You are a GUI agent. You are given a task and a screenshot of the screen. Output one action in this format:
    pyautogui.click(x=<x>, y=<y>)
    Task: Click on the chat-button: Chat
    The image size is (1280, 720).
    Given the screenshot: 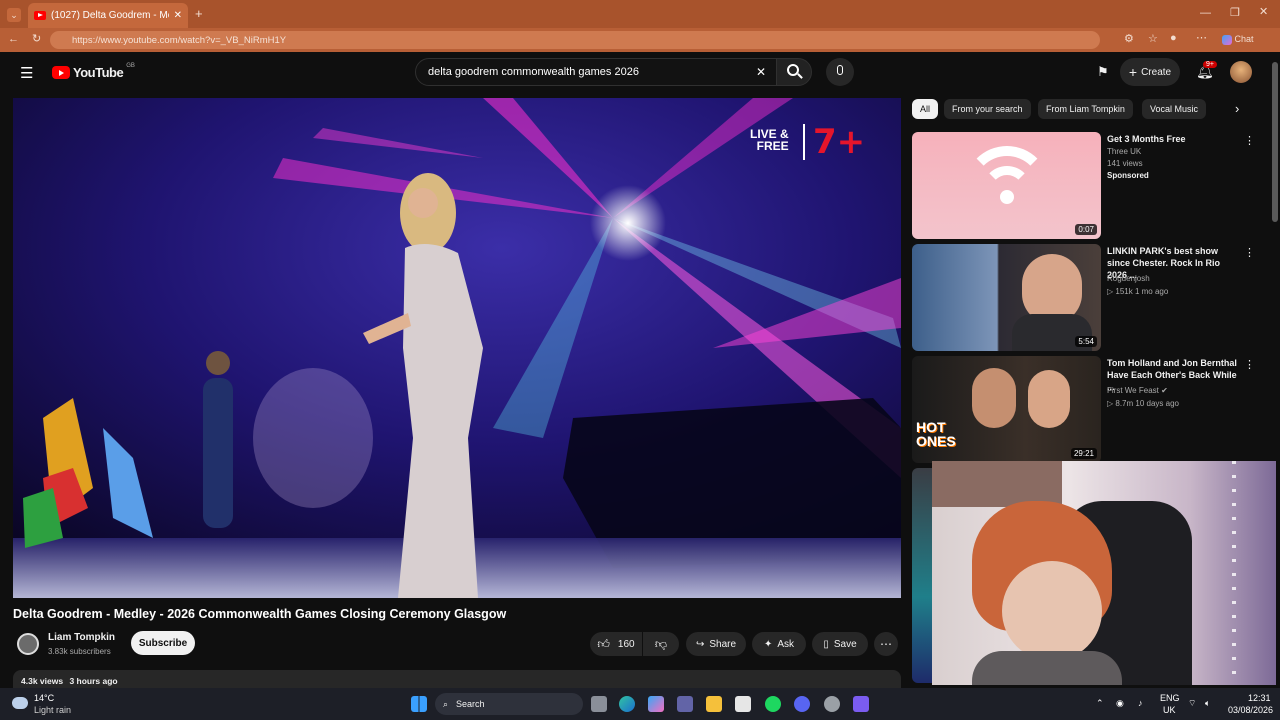 What is the action you would take?
    pyautogui.click(x=1238, y=39)
    